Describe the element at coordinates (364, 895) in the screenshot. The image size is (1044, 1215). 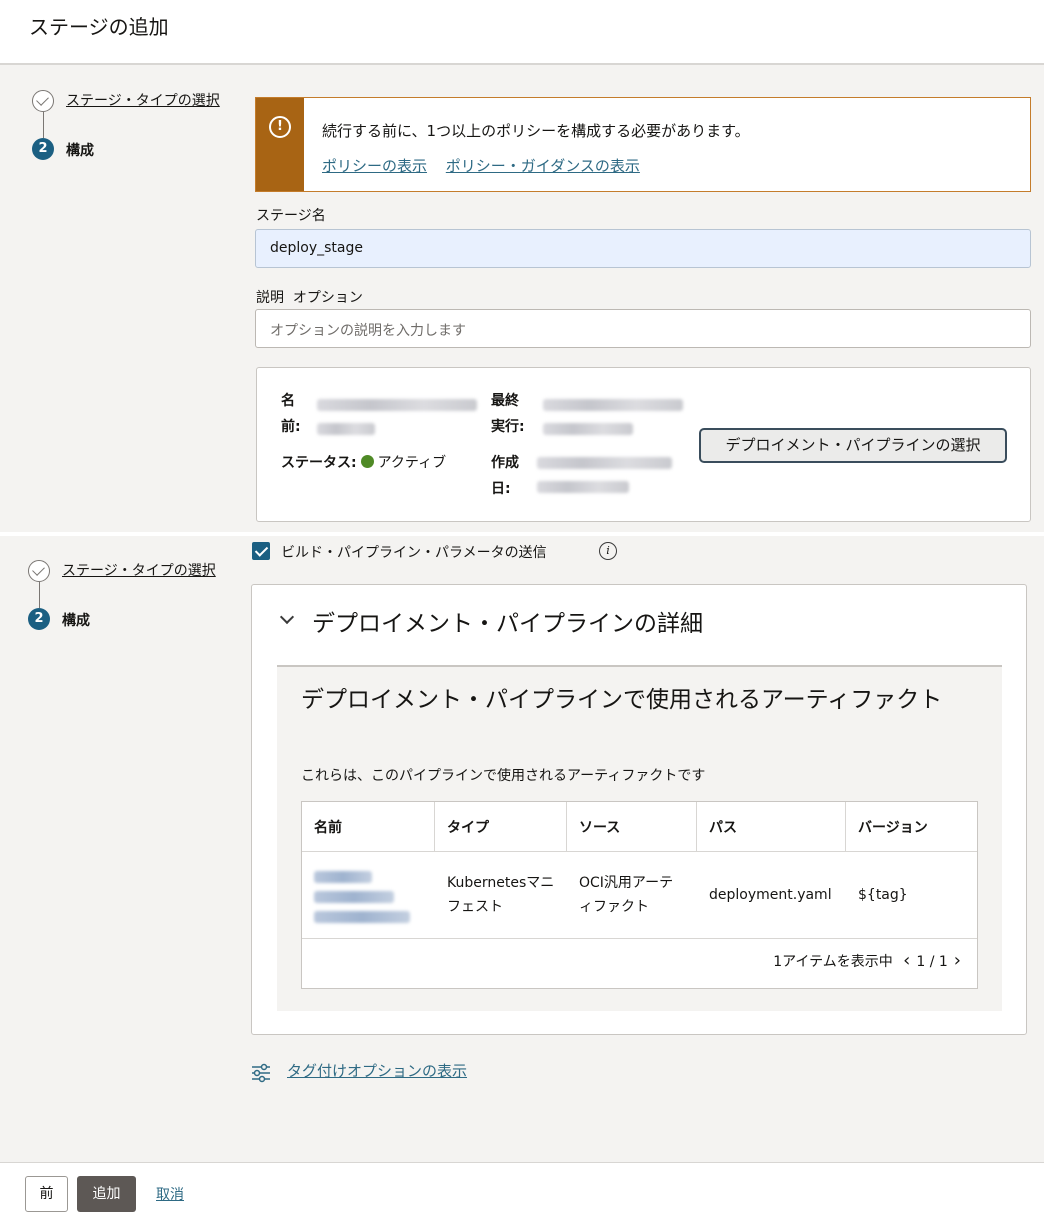
I see `artifact-name-redacted` at that location.